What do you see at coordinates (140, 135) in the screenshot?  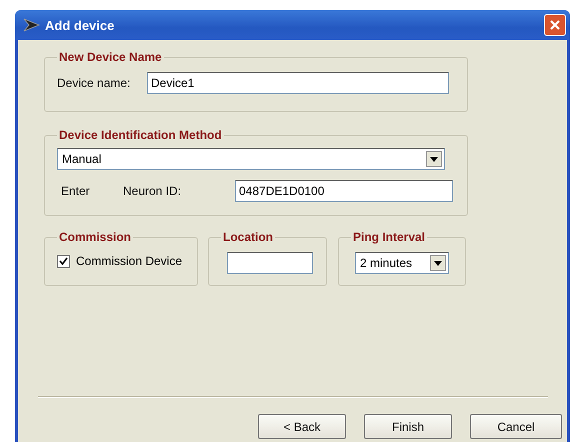 I see `group-title: Device Identification Method` at bounding box center [140, 135].